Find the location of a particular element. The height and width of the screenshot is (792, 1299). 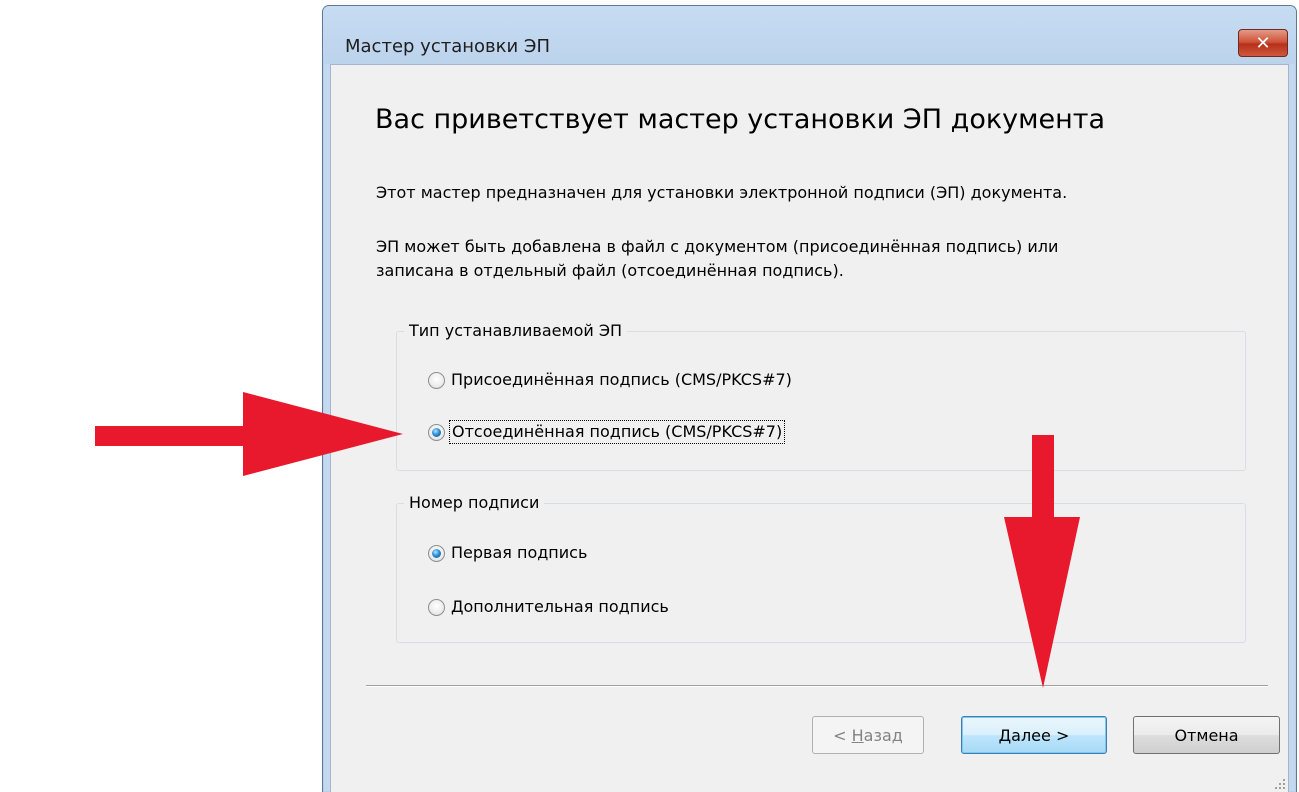

resize-grip-icon is located at coordinates (1280, 784).